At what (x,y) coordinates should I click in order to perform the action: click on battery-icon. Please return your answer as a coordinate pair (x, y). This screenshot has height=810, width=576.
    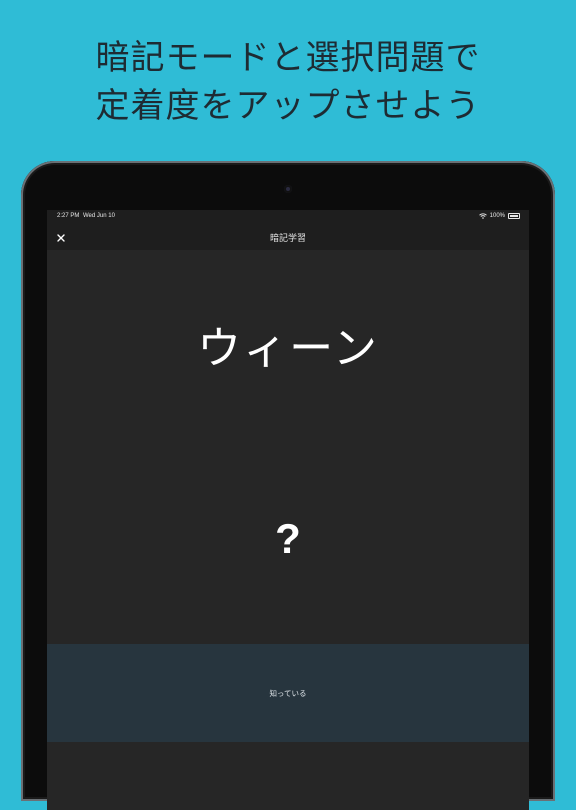
    Looking at the image, I should click on (514, 216).